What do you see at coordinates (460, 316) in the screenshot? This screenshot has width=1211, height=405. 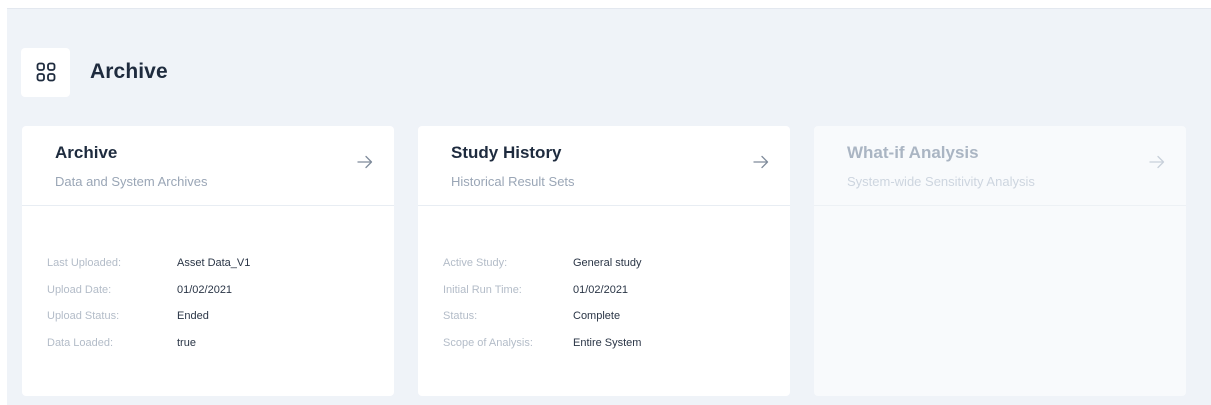 I see `detail-label: Status:` at bounding box center [460, 316].